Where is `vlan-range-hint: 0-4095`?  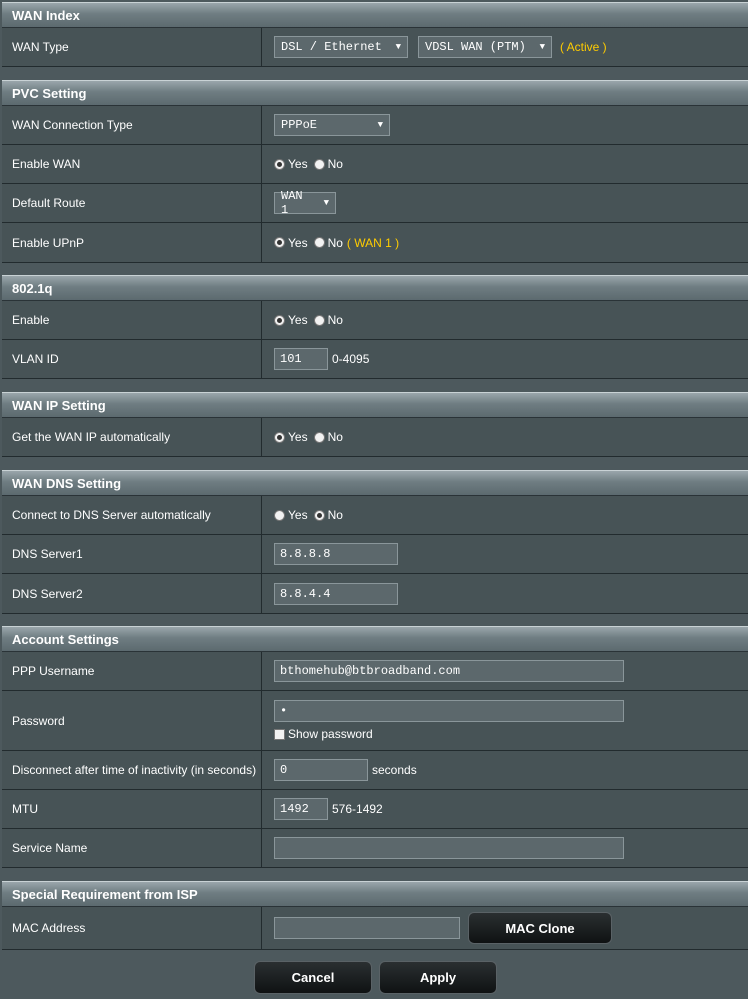
vlan-range-hint: 0-4095 is located at coordinates (351, 359).